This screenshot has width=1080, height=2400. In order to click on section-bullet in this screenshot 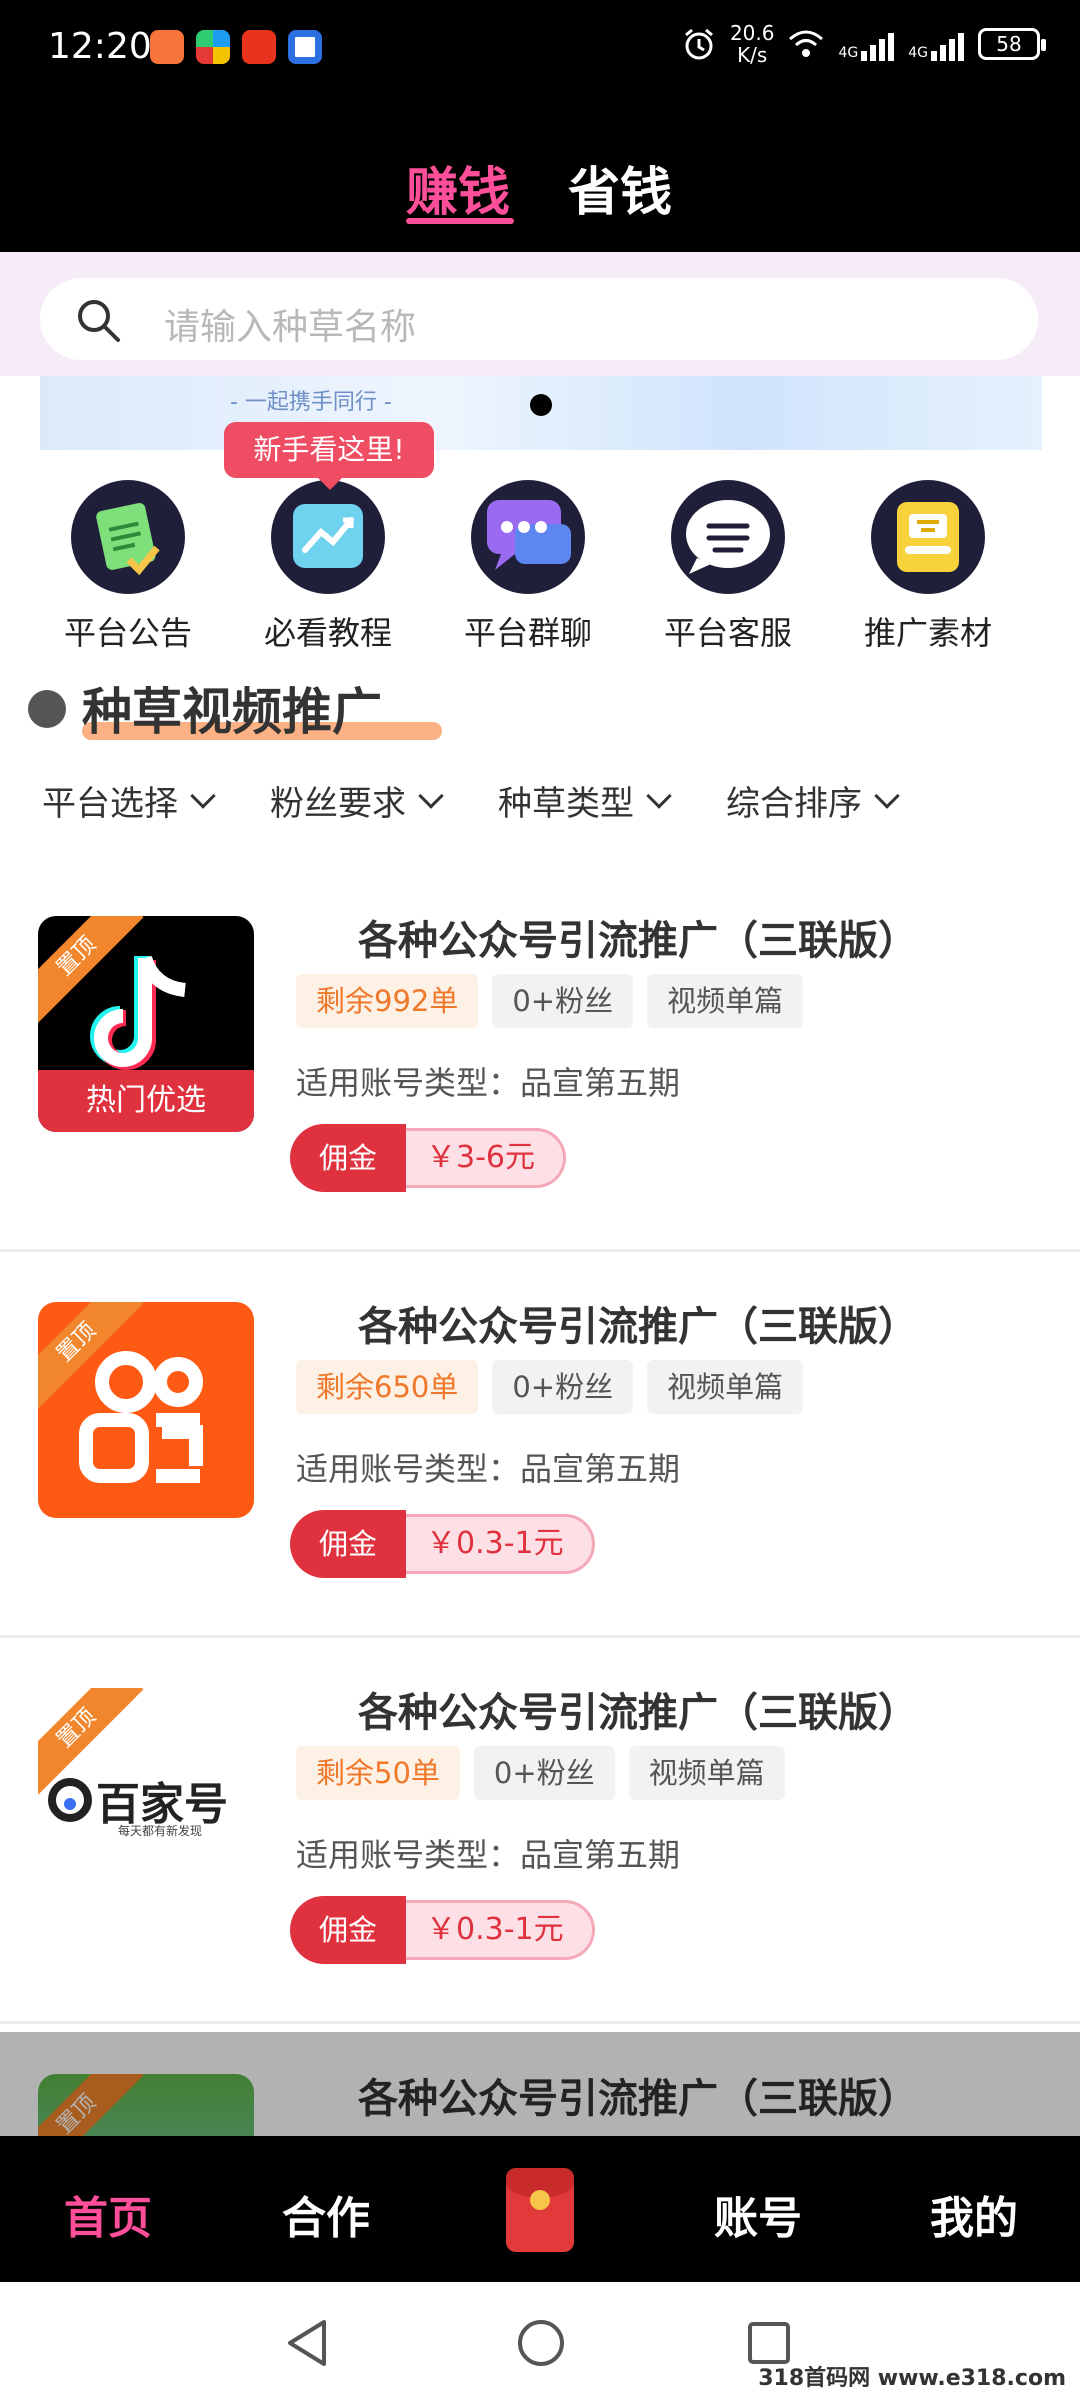, I will do `click(47, 709)`.